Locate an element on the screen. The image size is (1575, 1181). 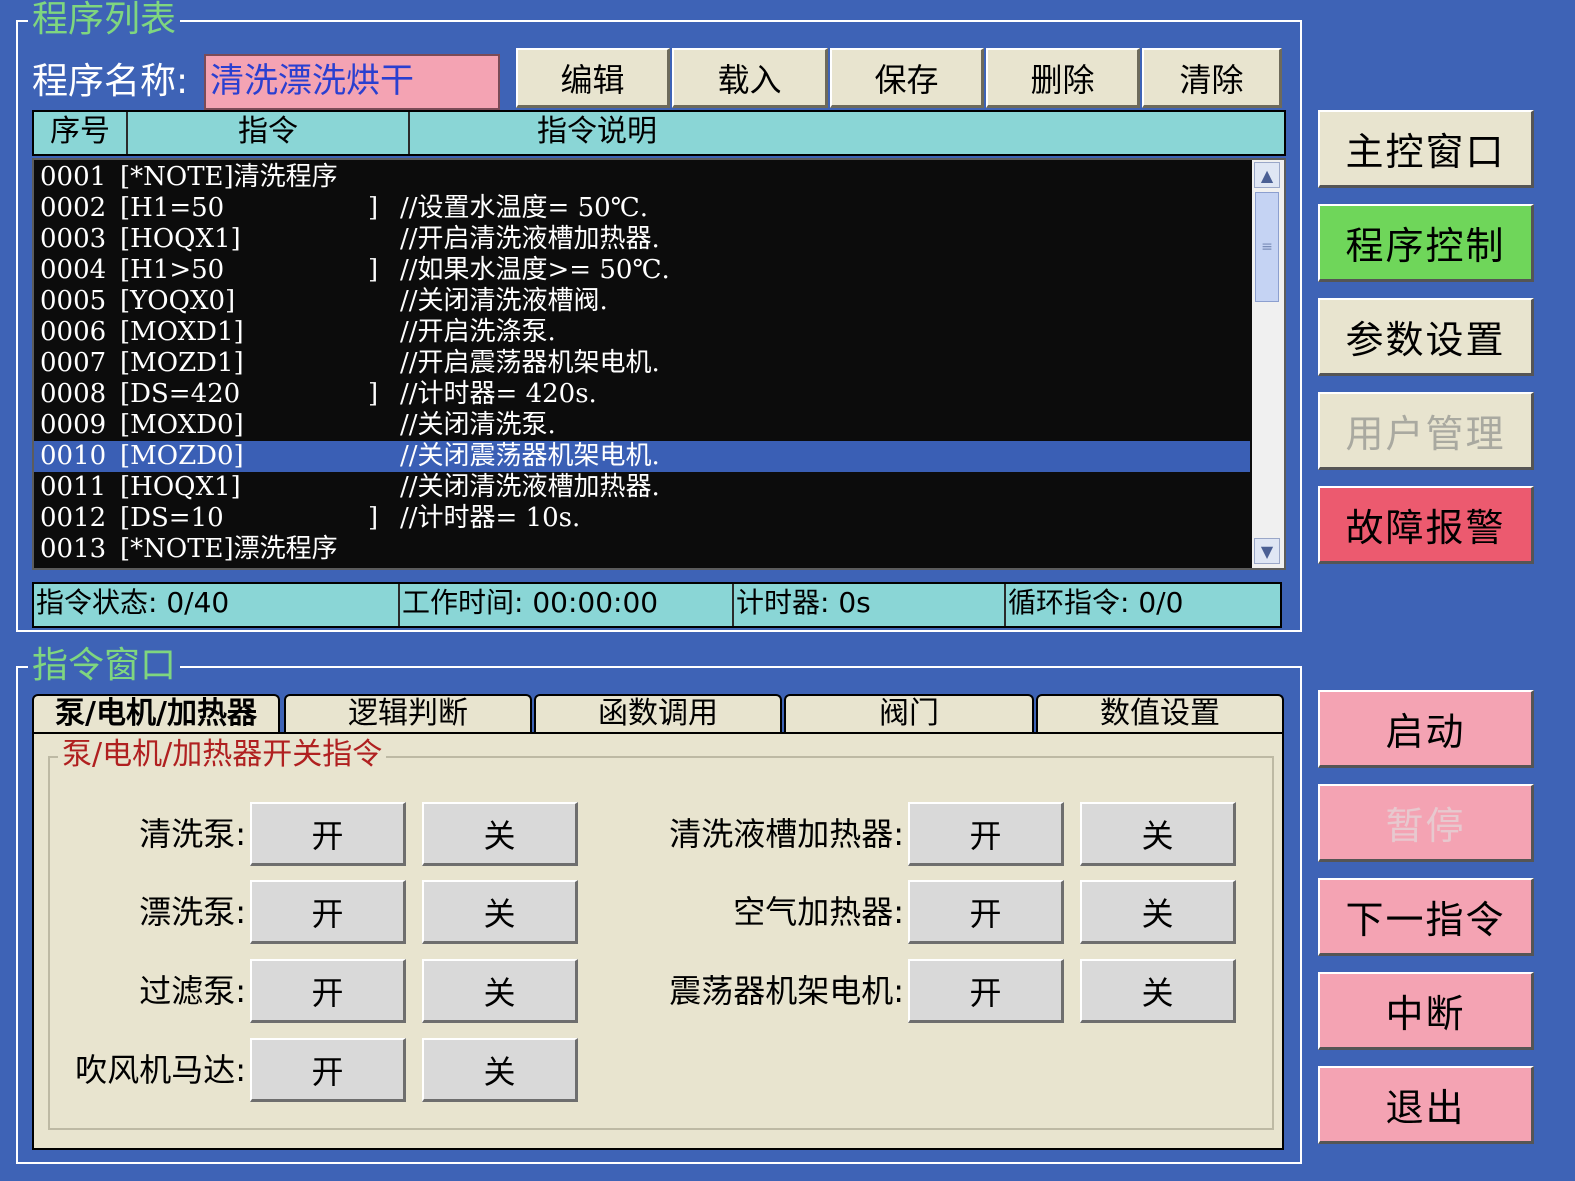
row-number: 0008 is located at coordinates (73, 394).